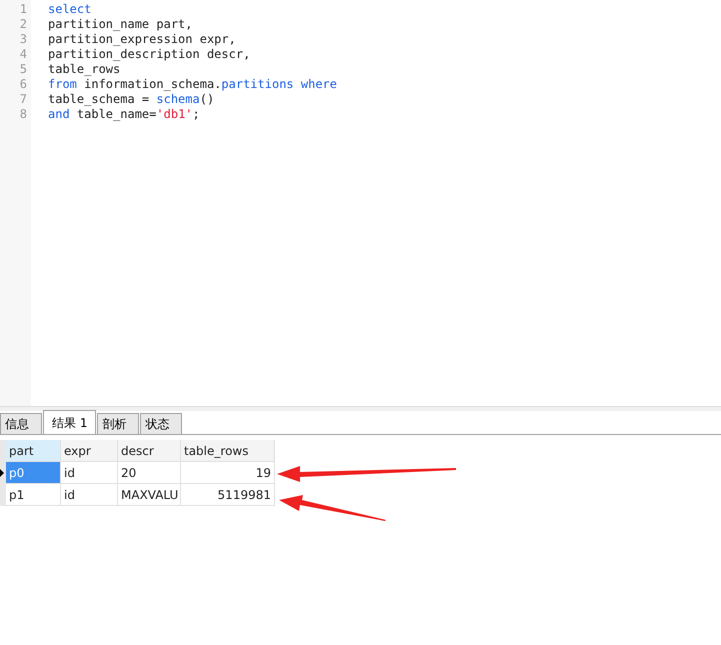  I want to click on result-tab: 结果 1, so click(69, 422).